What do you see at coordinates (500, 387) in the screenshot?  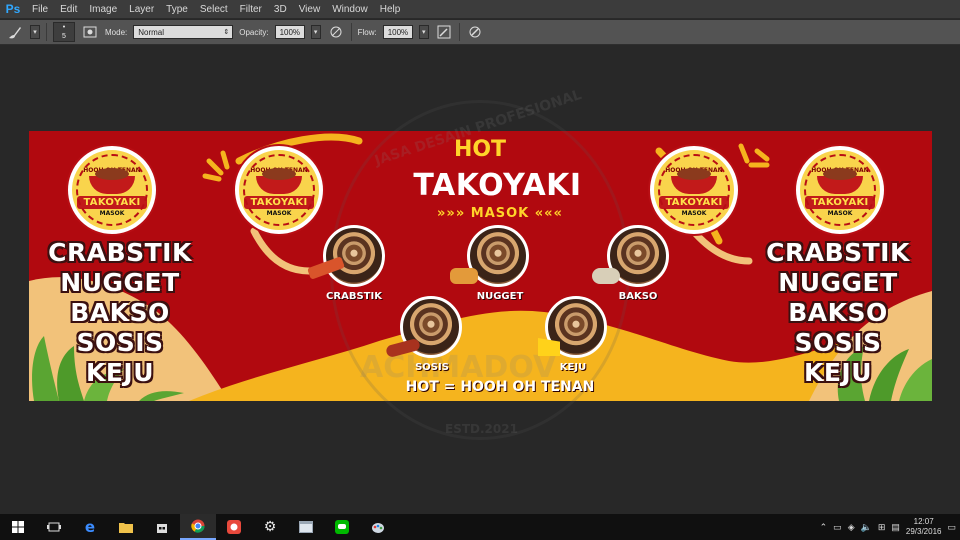 I see `hot-footer-text: HOT = HOOH OH TENAN` at bounding box center [500, 387].